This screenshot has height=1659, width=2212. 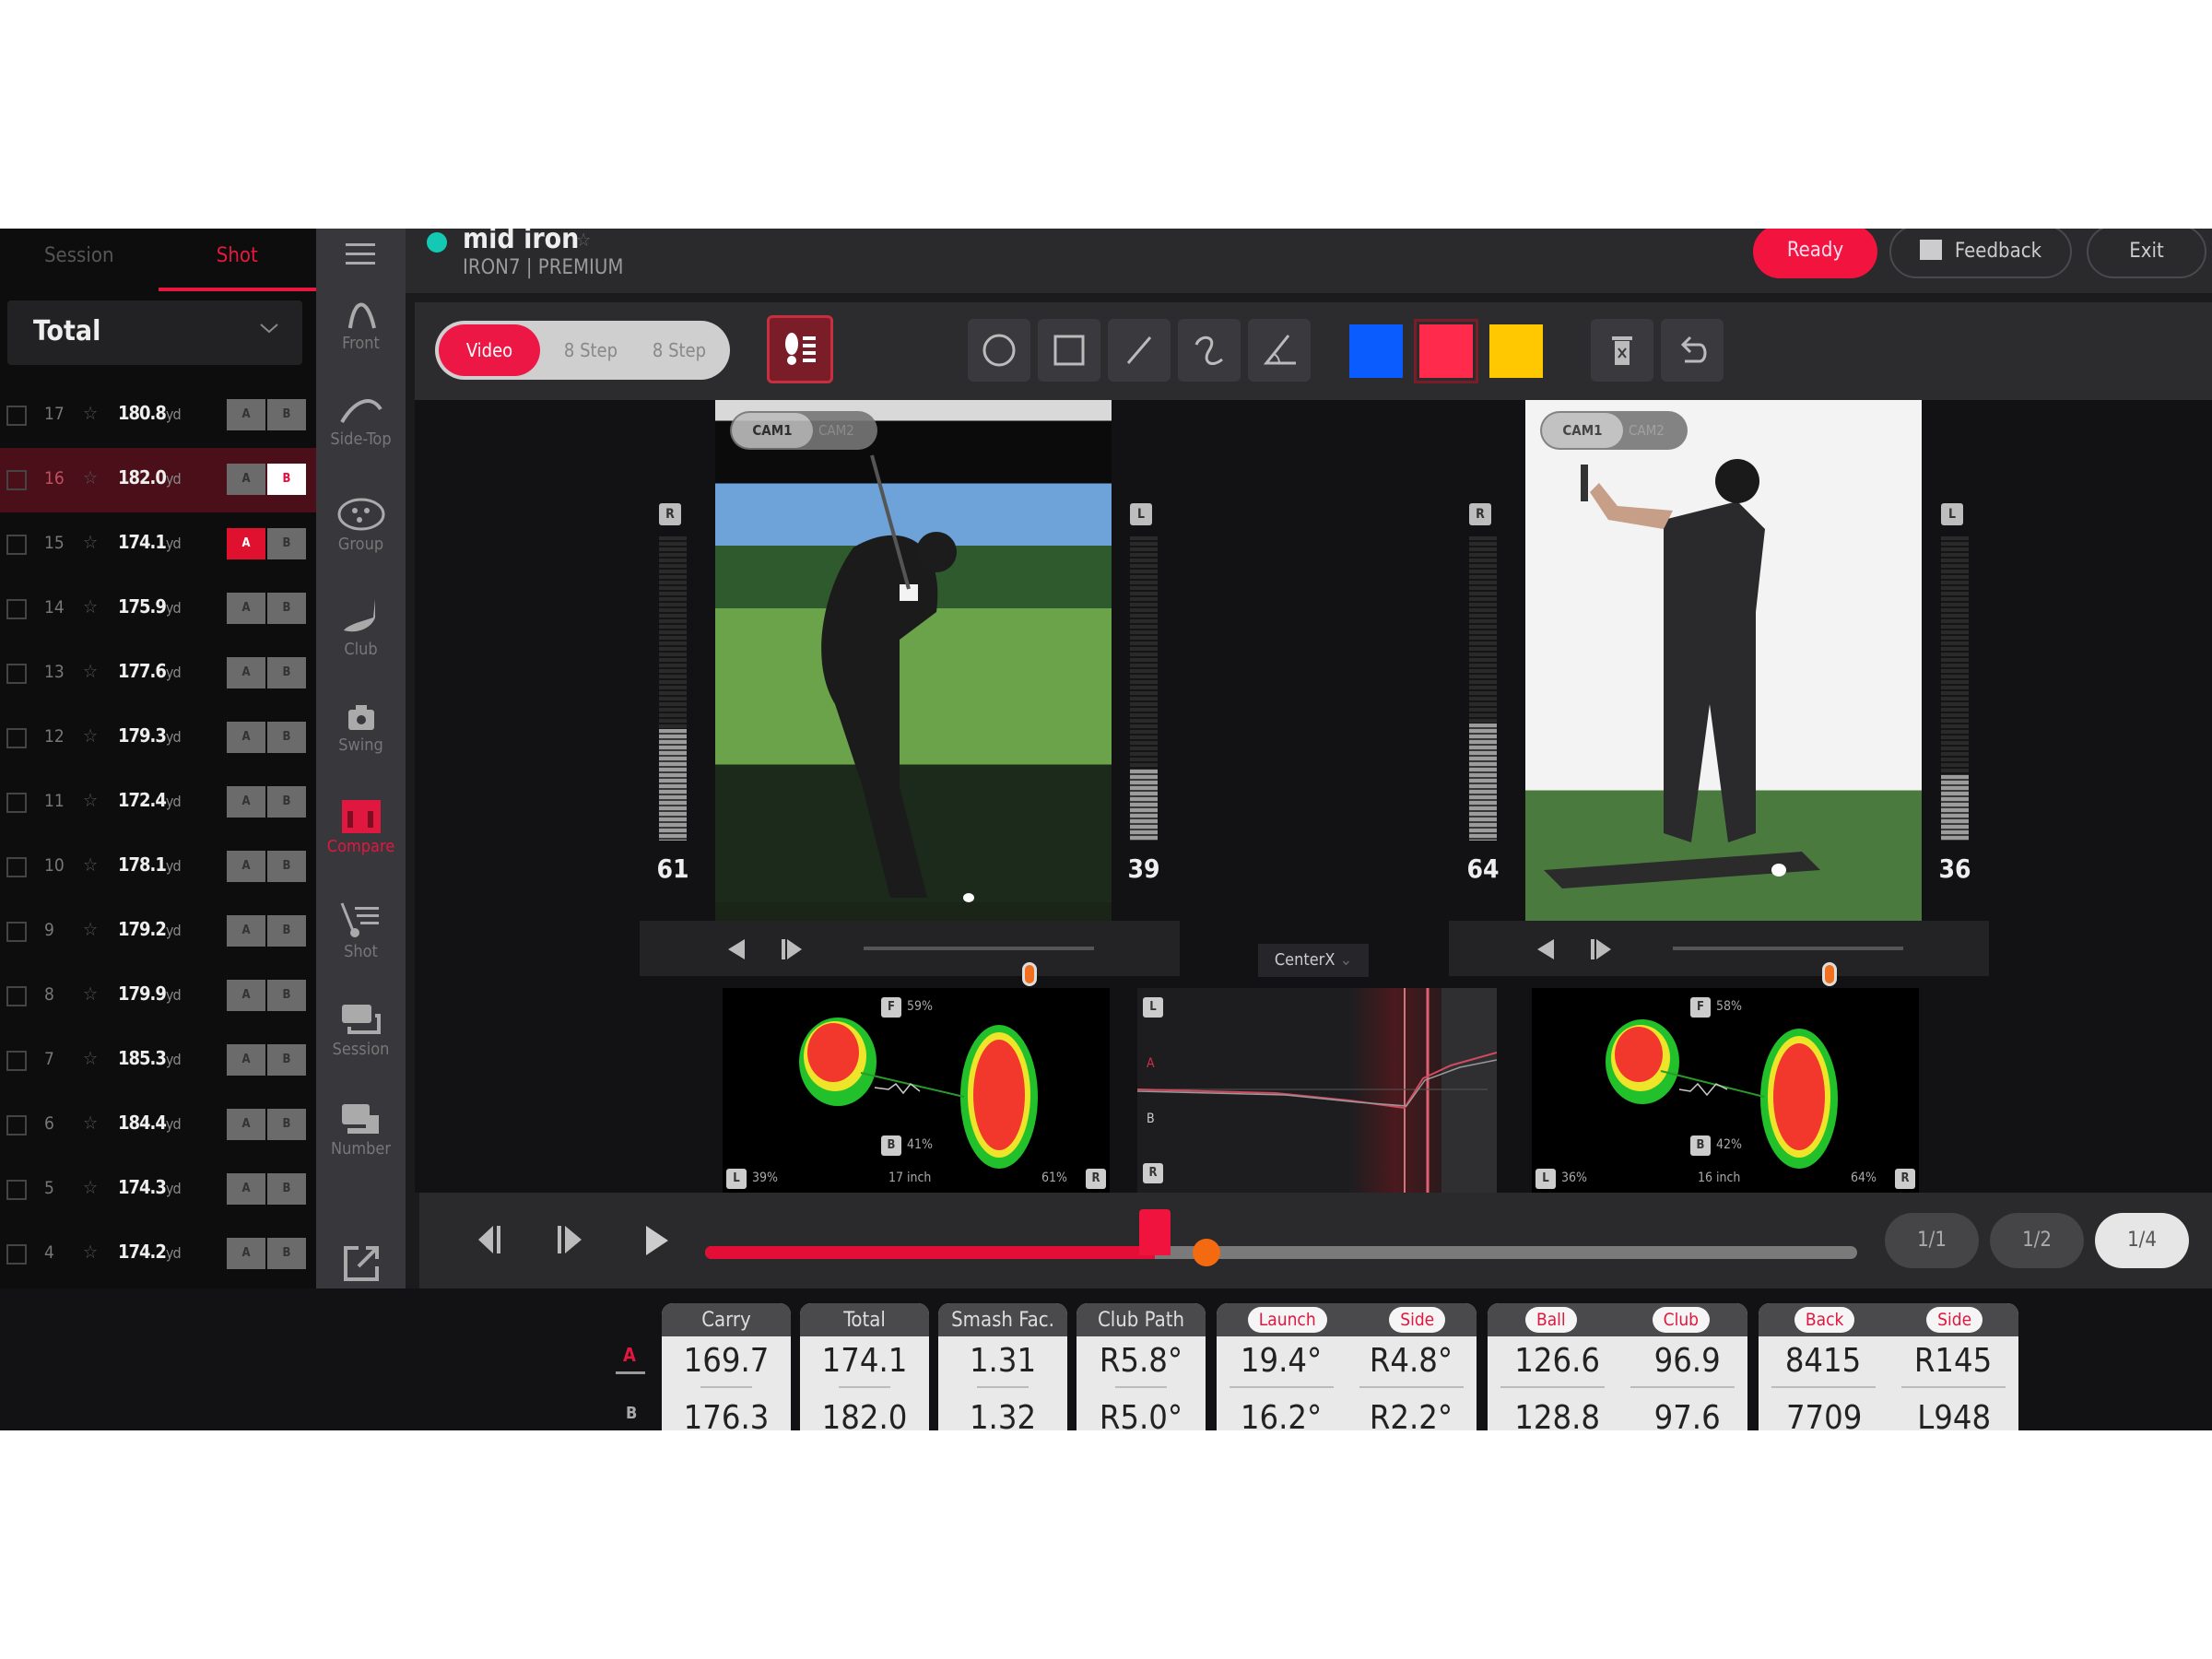 I want to click on camera-toggle: CAM1 CAM2, so click(x=1614, y=430).